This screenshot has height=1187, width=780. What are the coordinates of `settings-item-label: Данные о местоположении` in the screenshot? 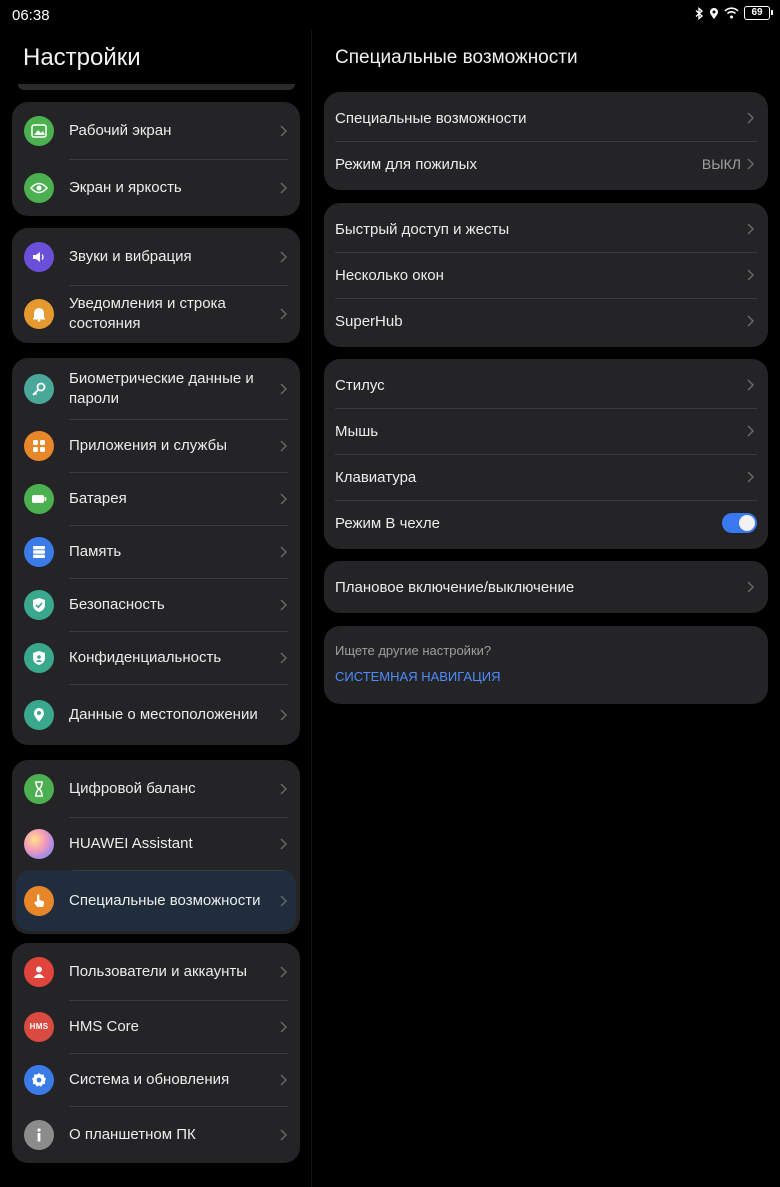 It's located at (163, 714).